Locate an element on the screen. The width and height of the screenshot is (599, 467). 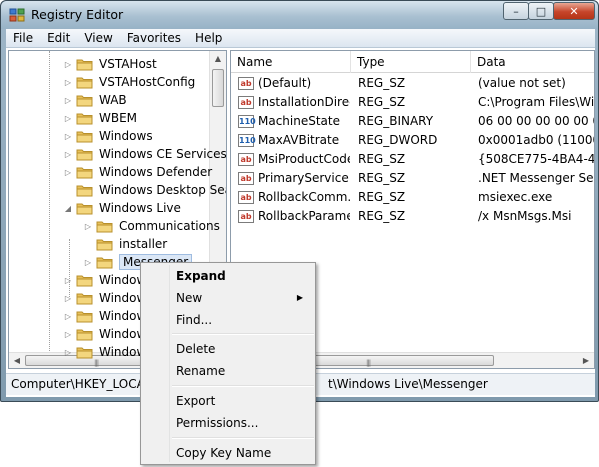
submenu-arrow-icon: ▶ is located at coordinates (299, 297).